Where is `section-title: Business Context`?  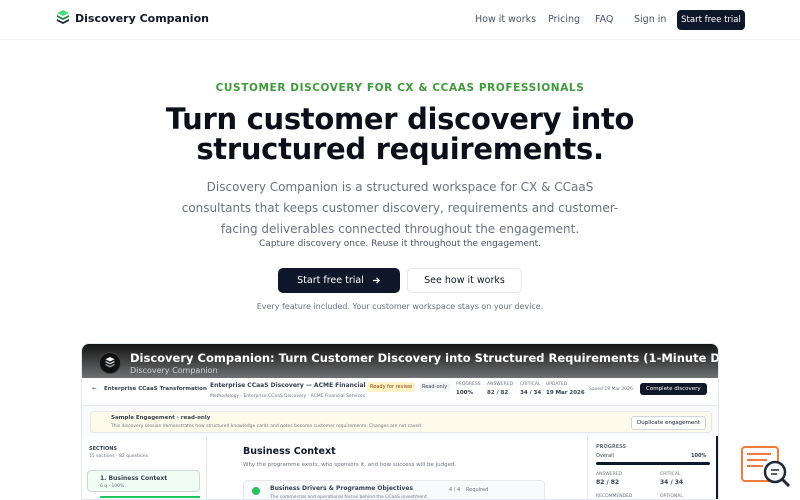 section-title: Business Context is located at coordinates (289, 451).